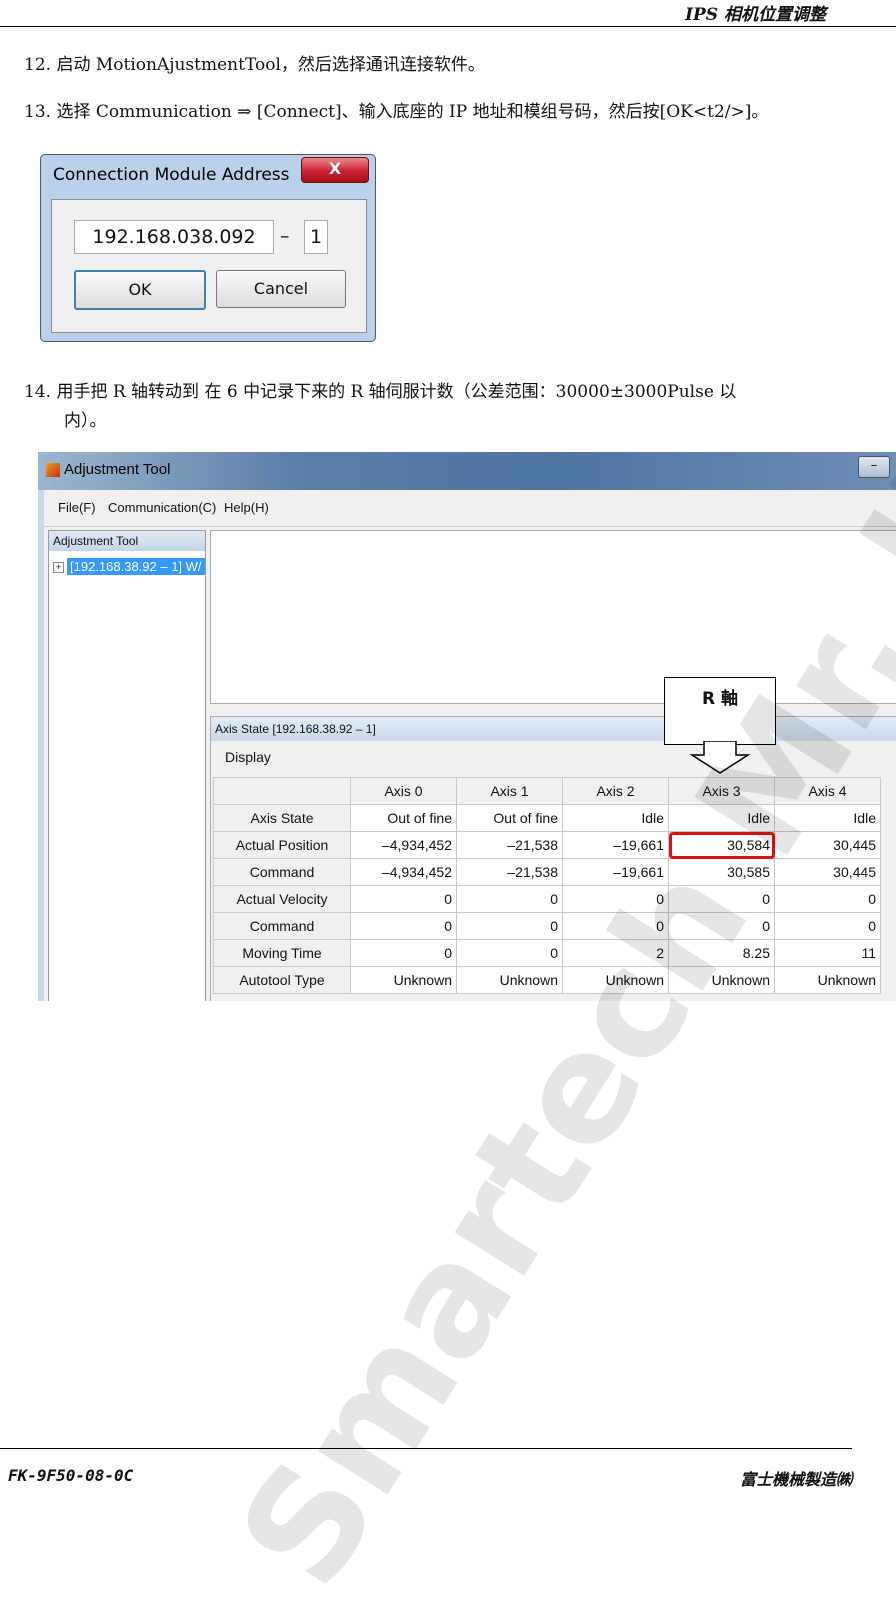  Describe the element at coordinates (246, 507) in the screenshot. I see `menu-help: Help(H)` at that location.